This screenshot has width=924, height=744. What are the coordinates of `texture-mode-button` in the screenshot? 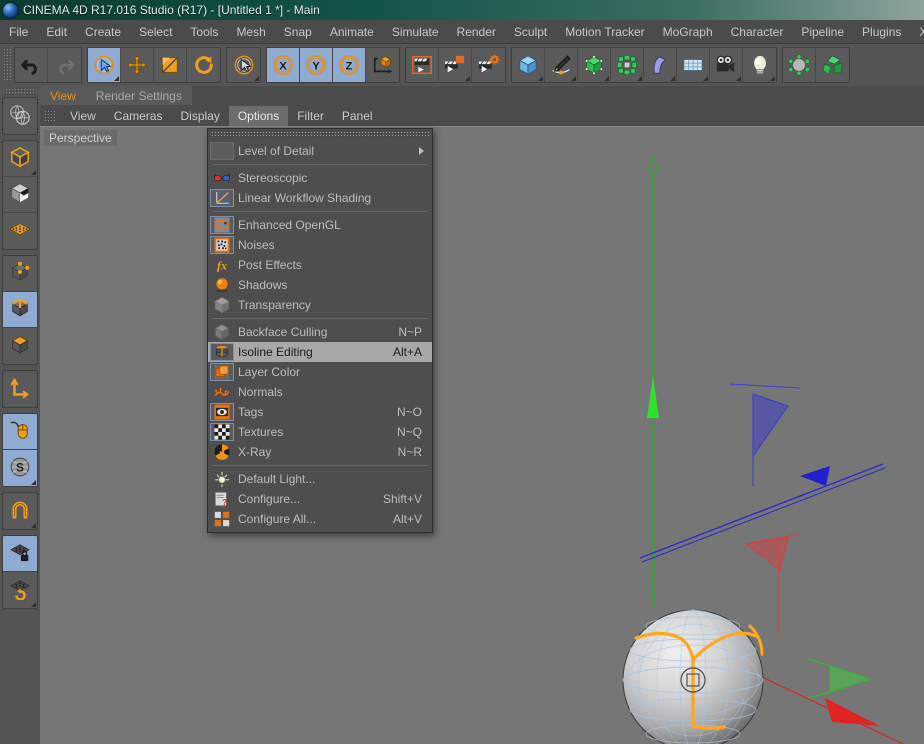 It's located at (20, 195).